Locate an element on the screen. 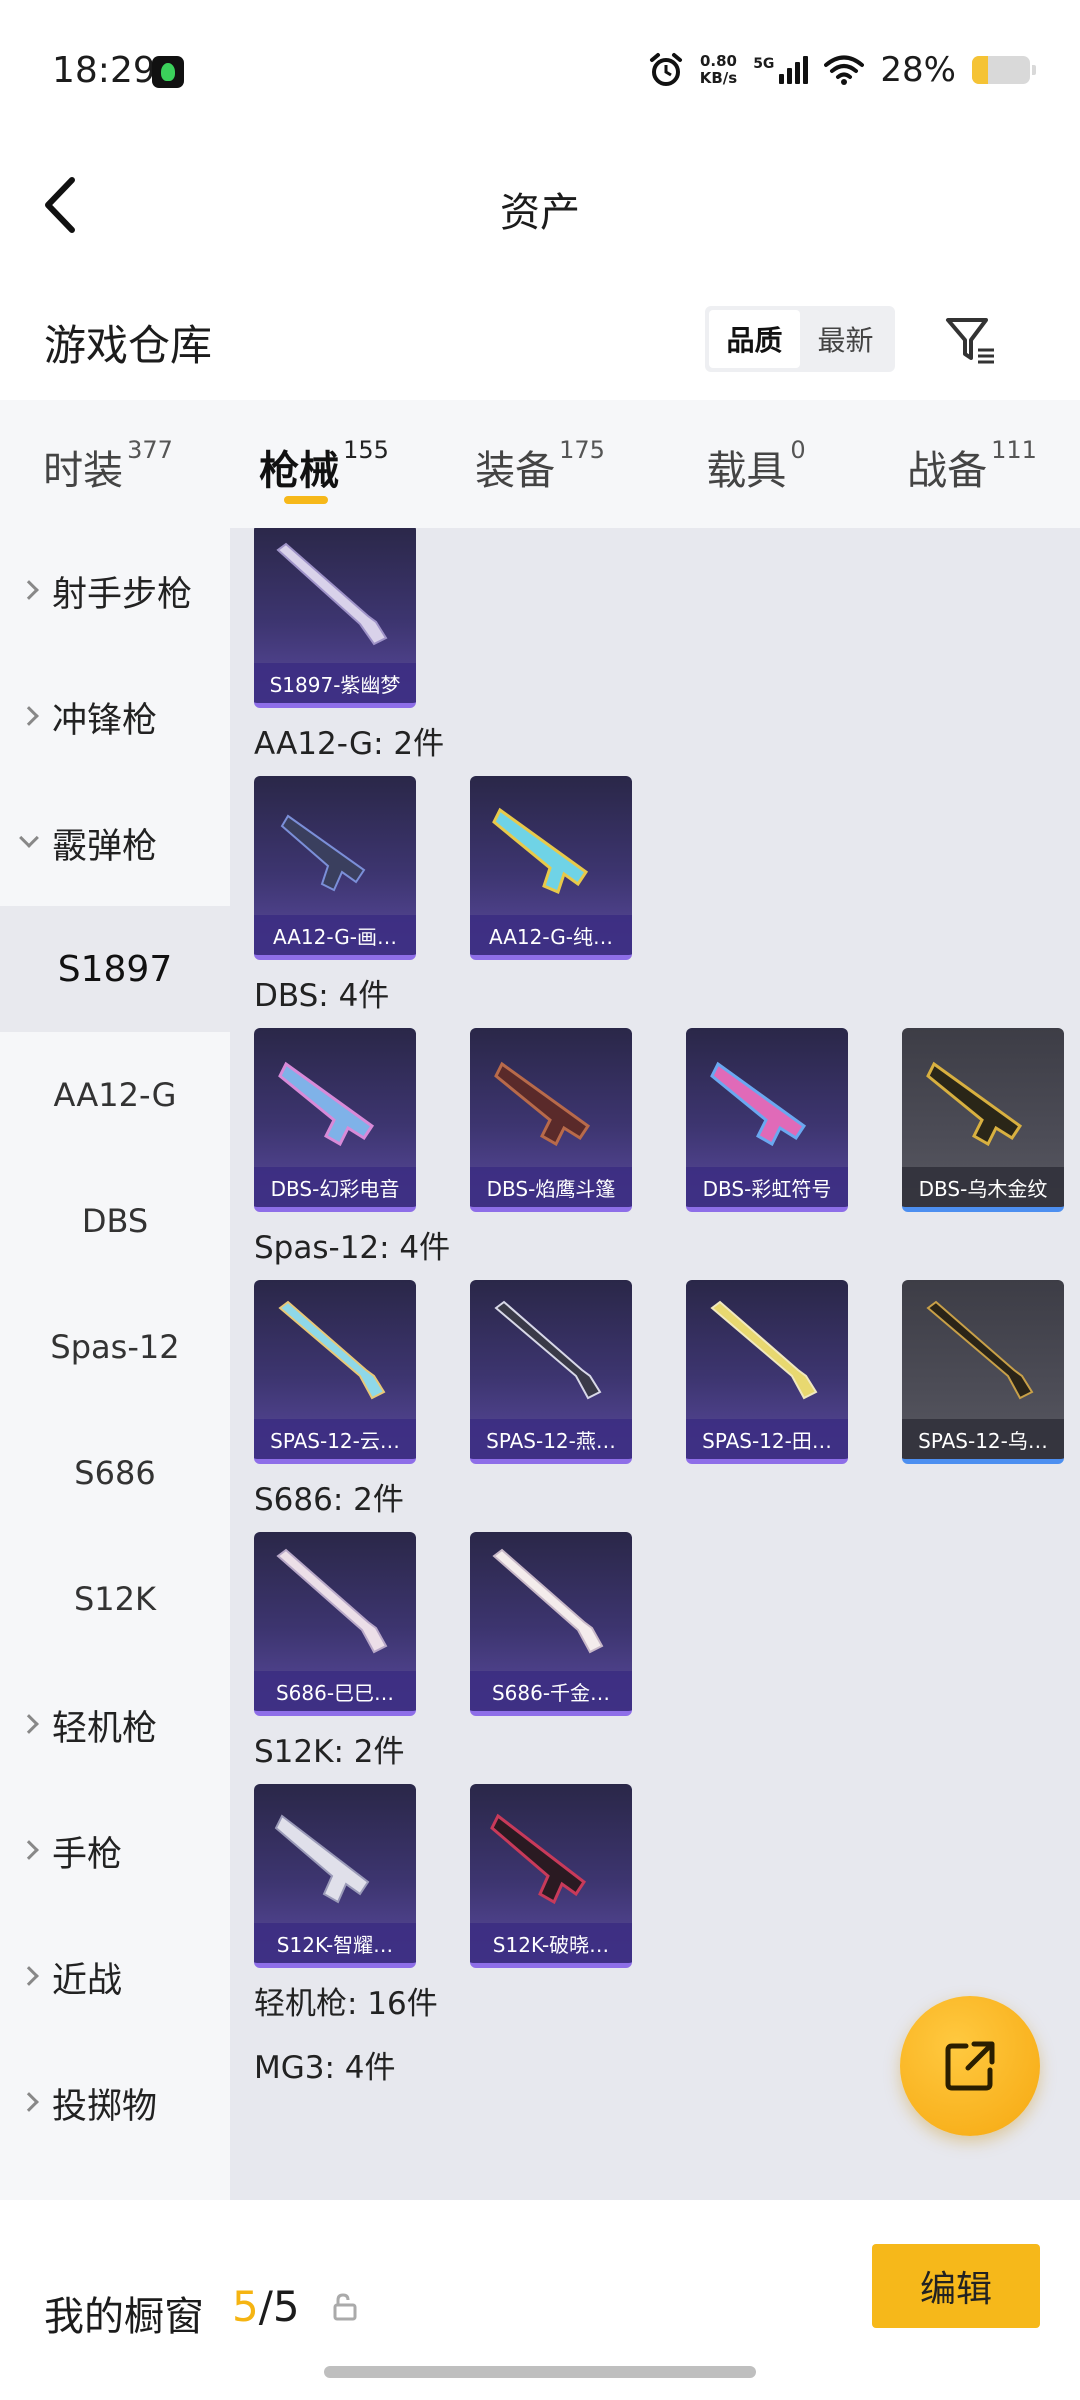 Image resolution: width=1080 pixels, height=2400 pixels. showcase-count: 5/5 is located at coordinates (266, 2306).